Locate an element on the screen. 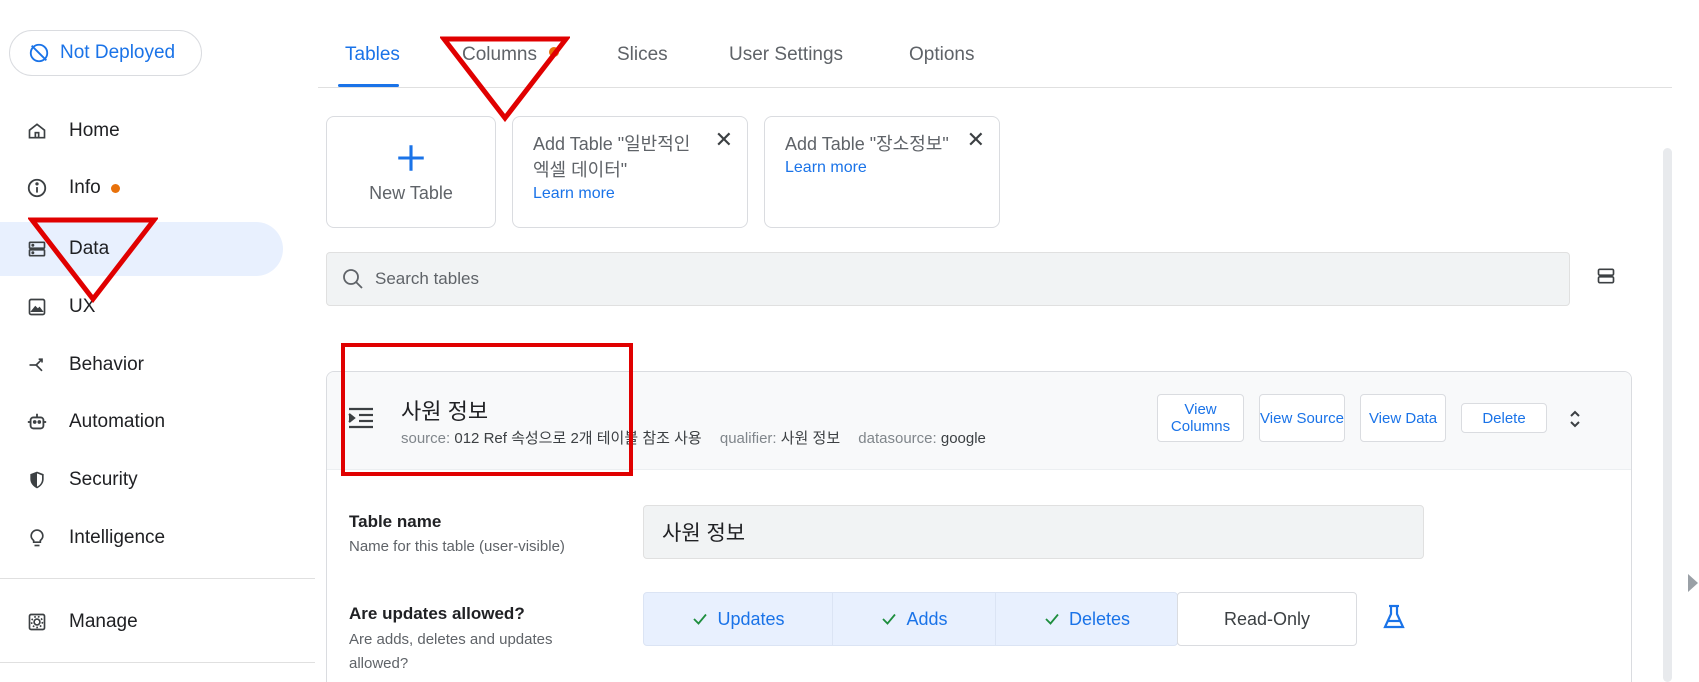 The width and height of the screenshot is (1699, 682). adds-option-label: Adds is located at coordinates (927, 618).